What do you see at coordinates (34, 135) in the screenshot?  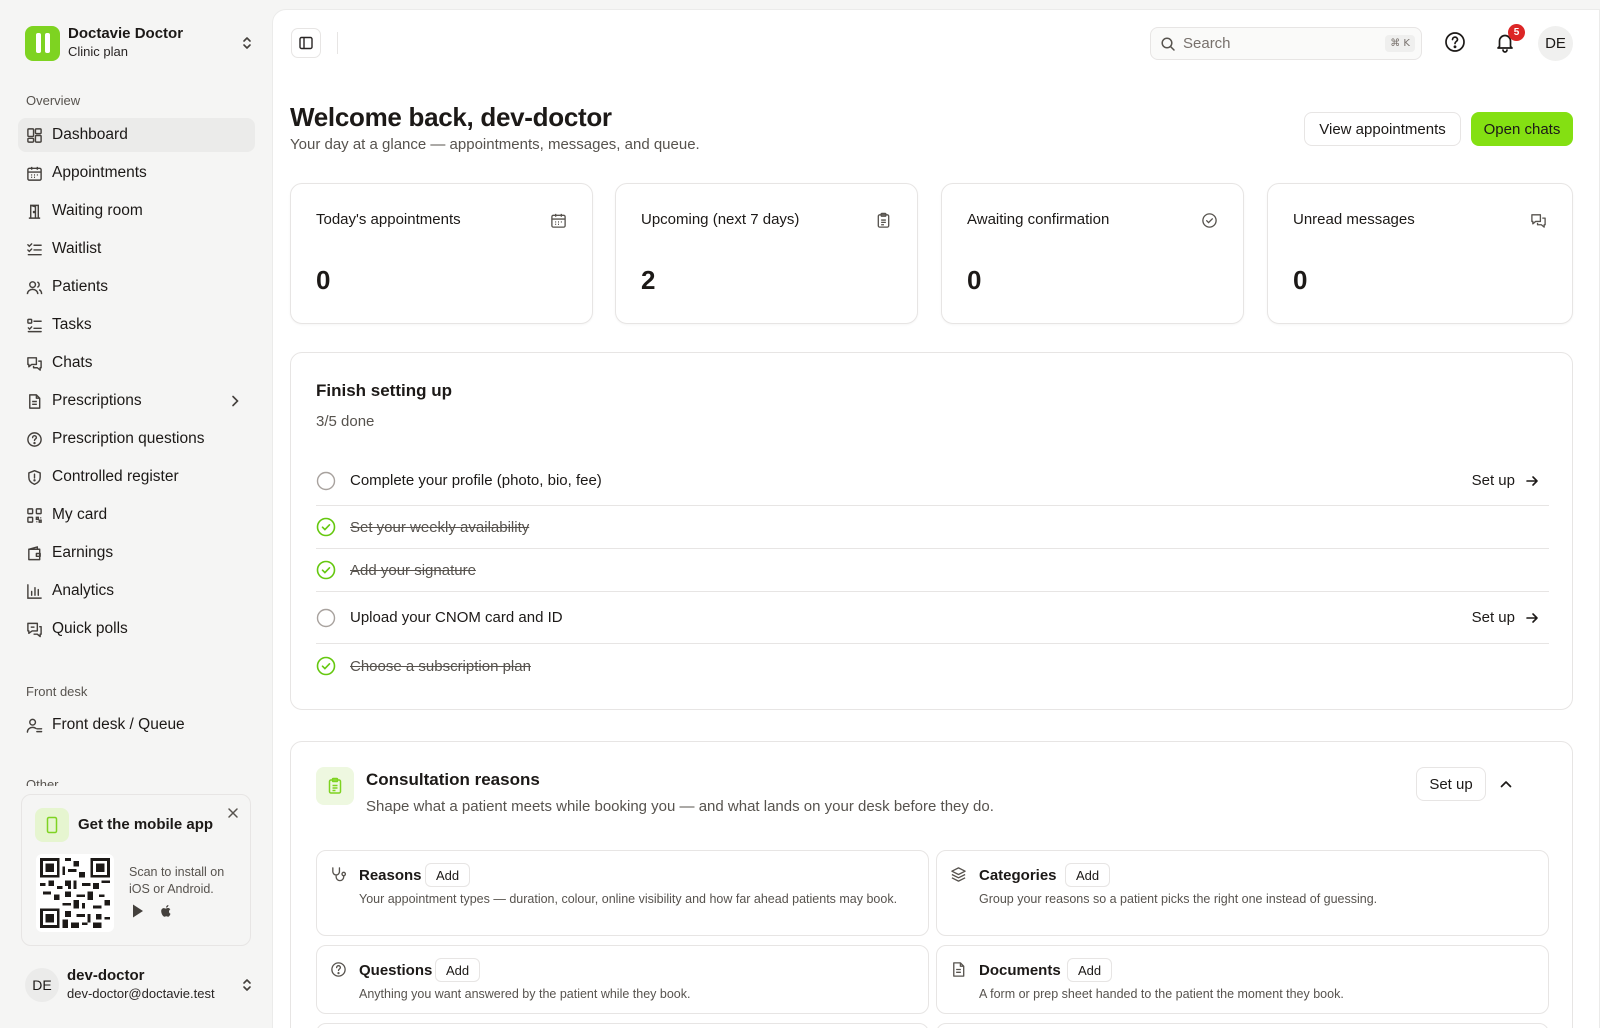 I see `dashboard-icon` at bounding box center [34, 135].